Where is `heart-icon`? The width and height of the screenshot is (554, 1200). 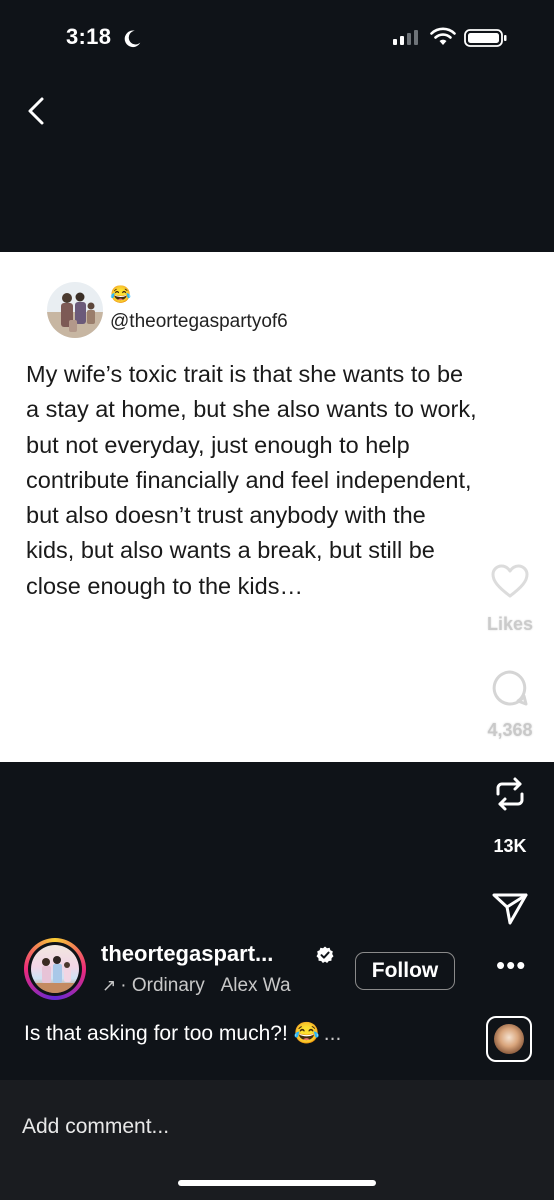 heart-icon is located at coordinates (510, 582).